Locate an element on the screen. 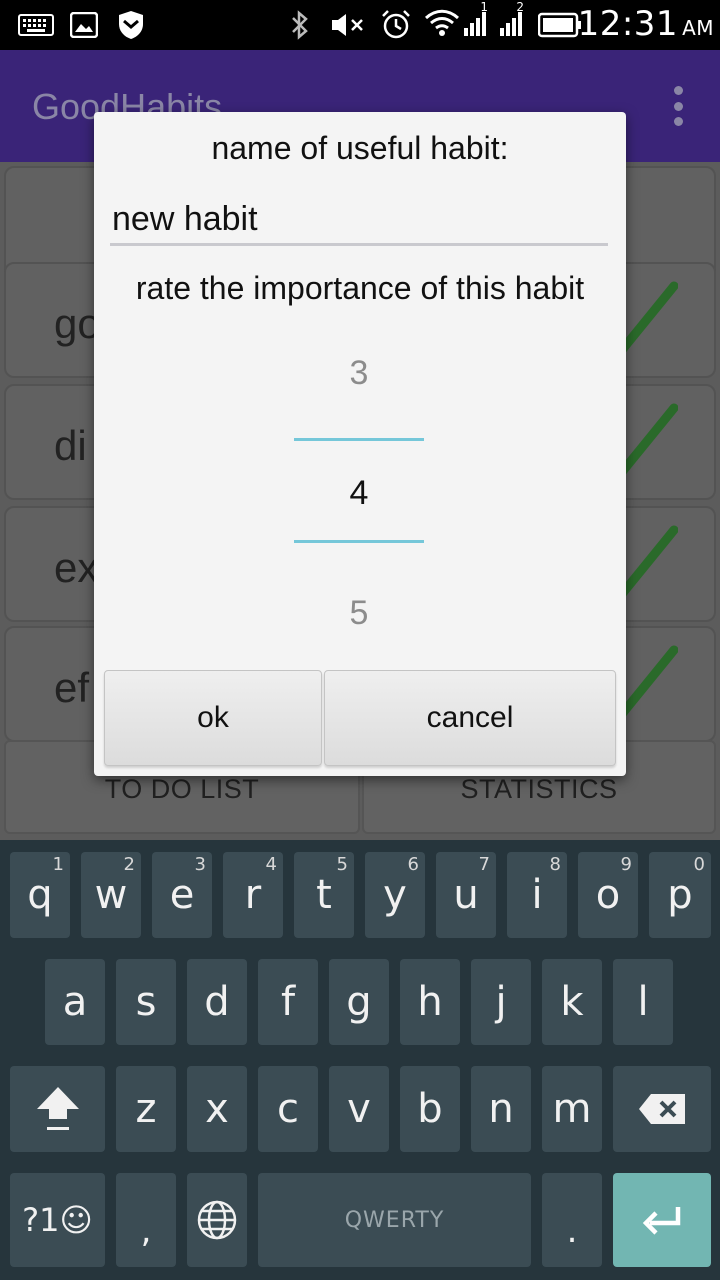 This screenshot has width=720, height=1280. key-l: l is located at coordinates (643, 1002).